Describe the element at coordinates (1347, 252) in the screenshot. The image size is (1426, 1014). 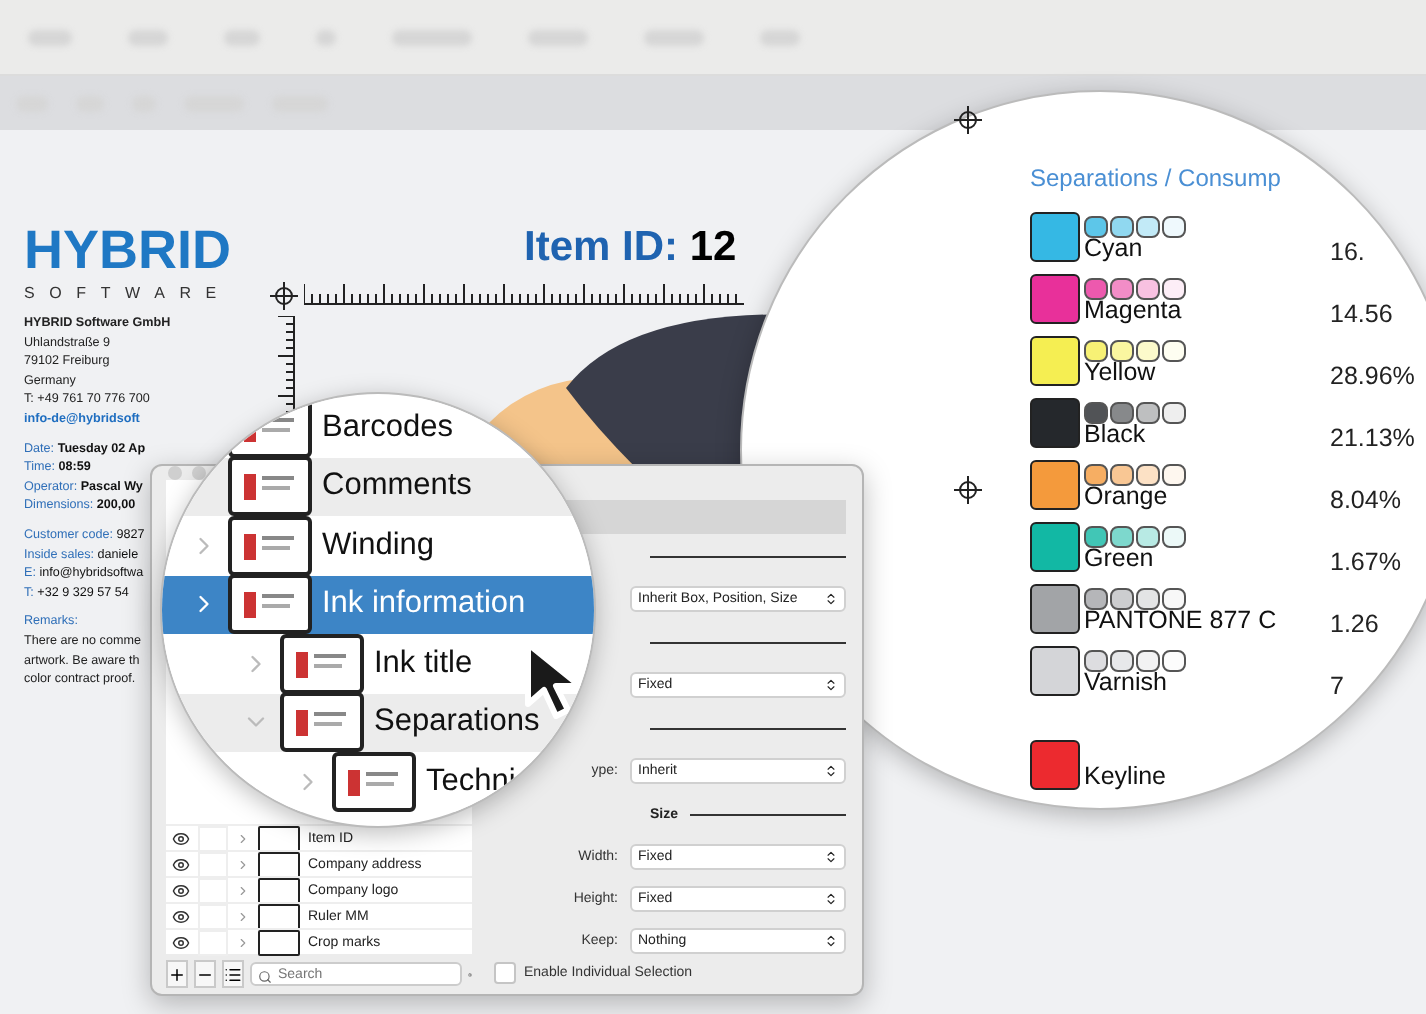
I see `ink-percentage: 16.` at that location.